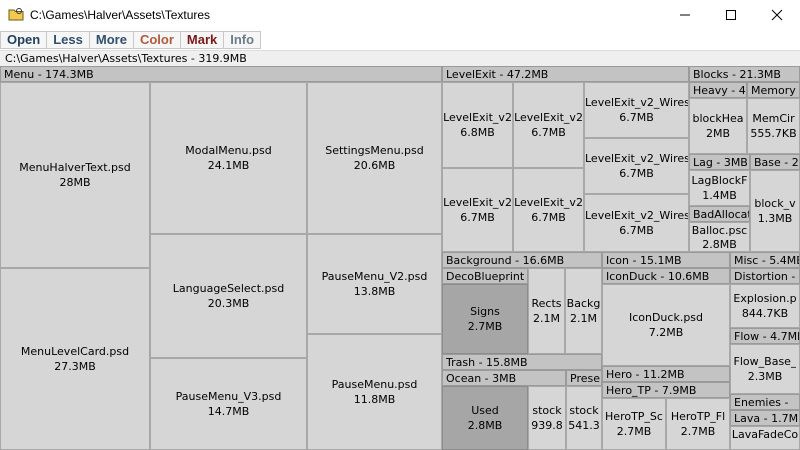 The height and width of the screenshot is (450, 800). What do you see at coordinates (765, 336) in the screenshot?
I see `group-header-flow: Flow - 4.7MB` at bounding box center [765, 336].